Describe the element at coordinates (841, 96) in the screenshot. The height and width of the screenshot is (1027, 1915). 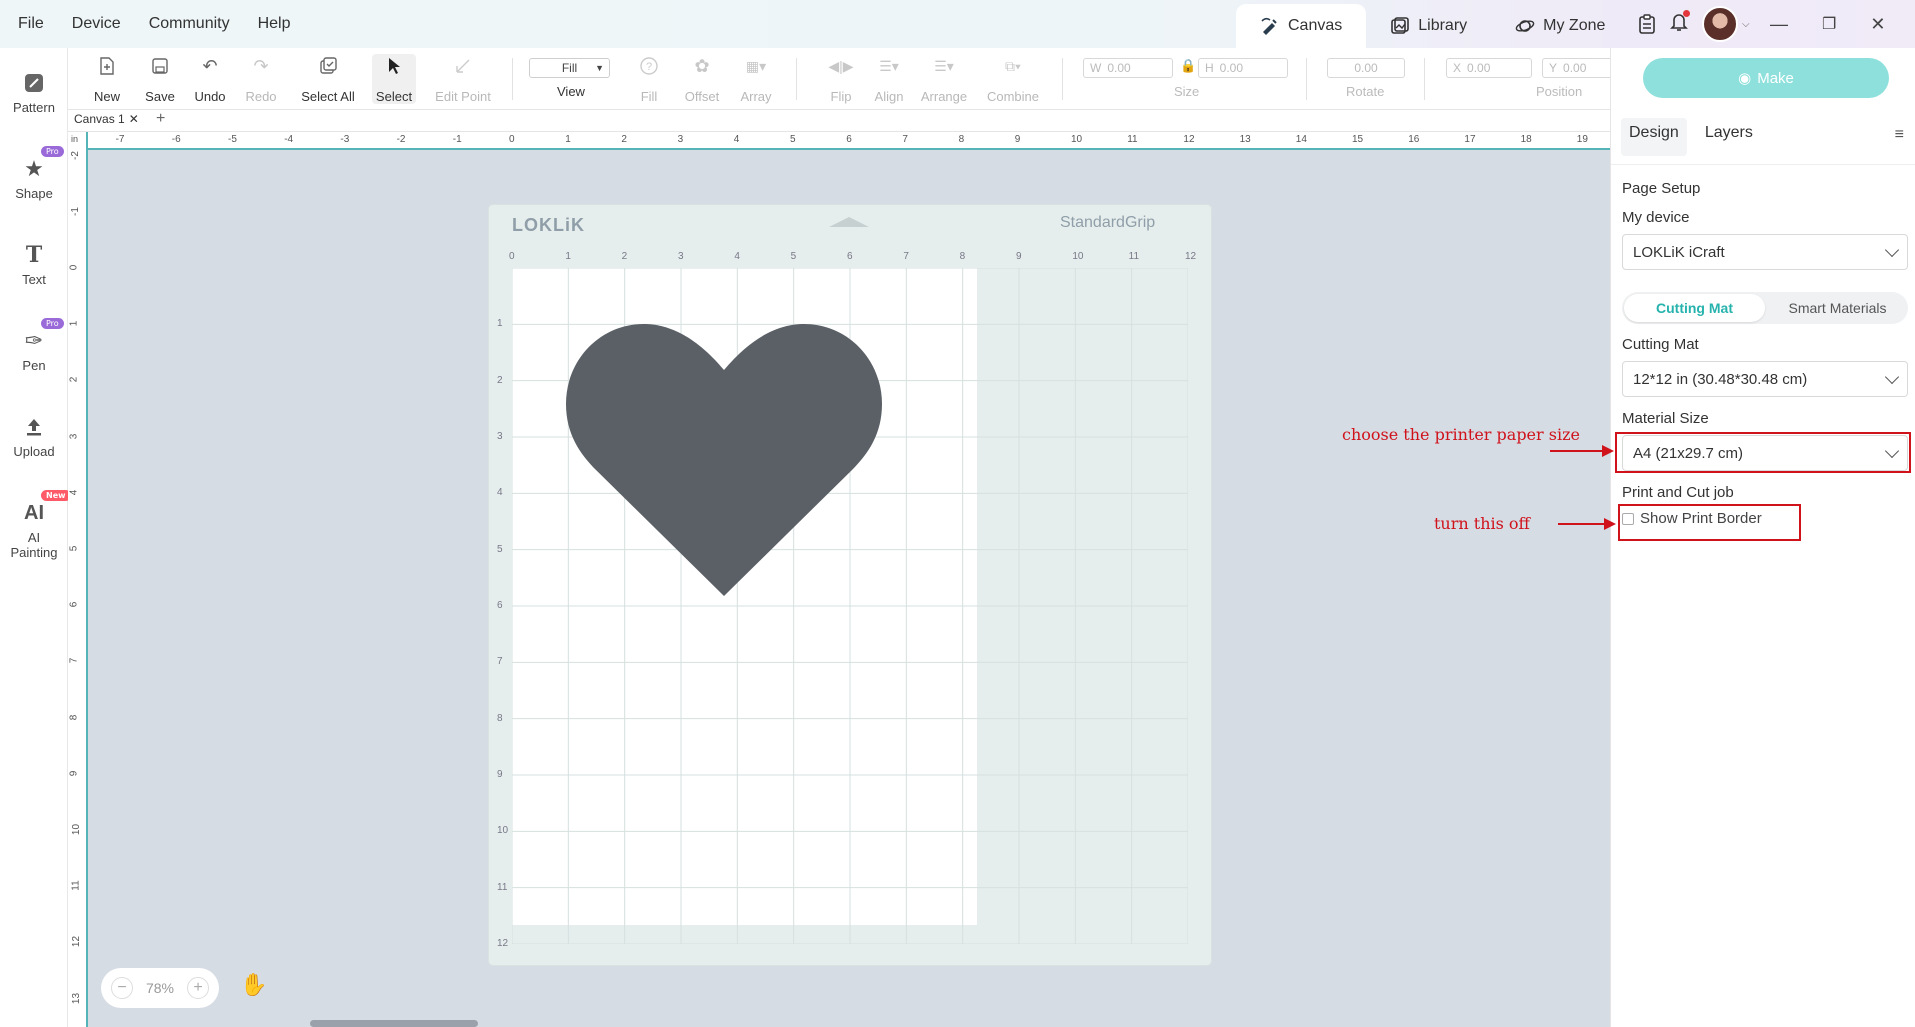
I see `flip-label: Flip` at that location.